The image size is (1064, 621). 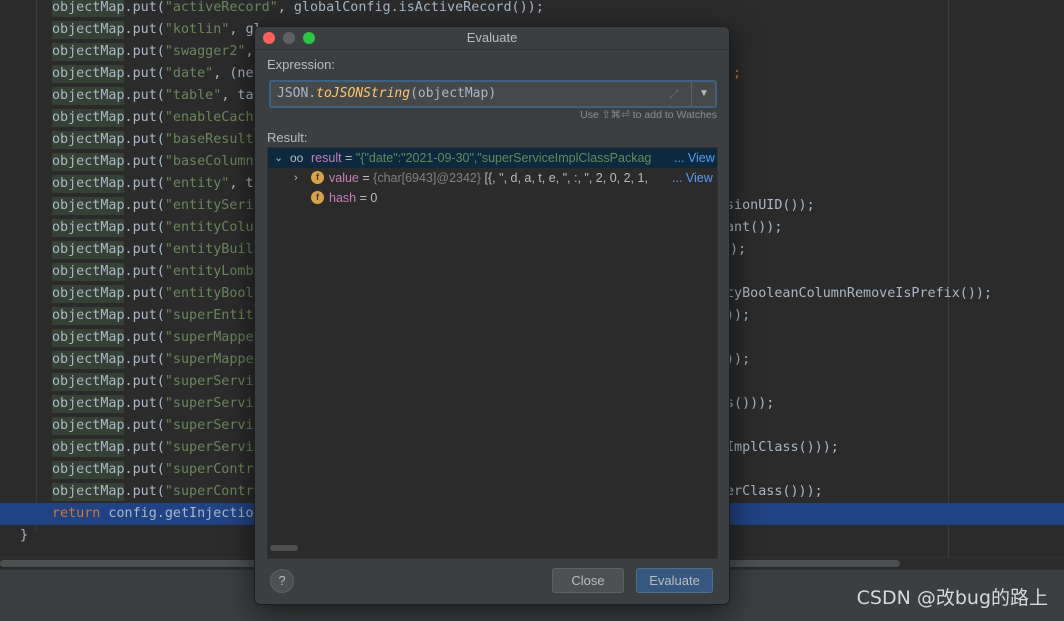 I want to click on dialog-title: Evaluate, so click(x=492, y=37).